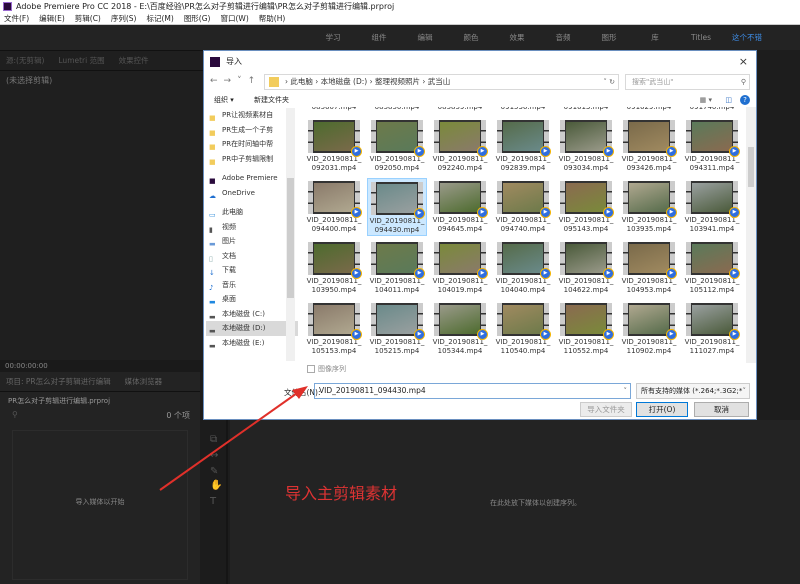  What do you see at coordinates (649, 268) in the screenshot?
I see `file-item: ▶ VID_20190811_ 104953.mp4` at bounding box center [649, 268].